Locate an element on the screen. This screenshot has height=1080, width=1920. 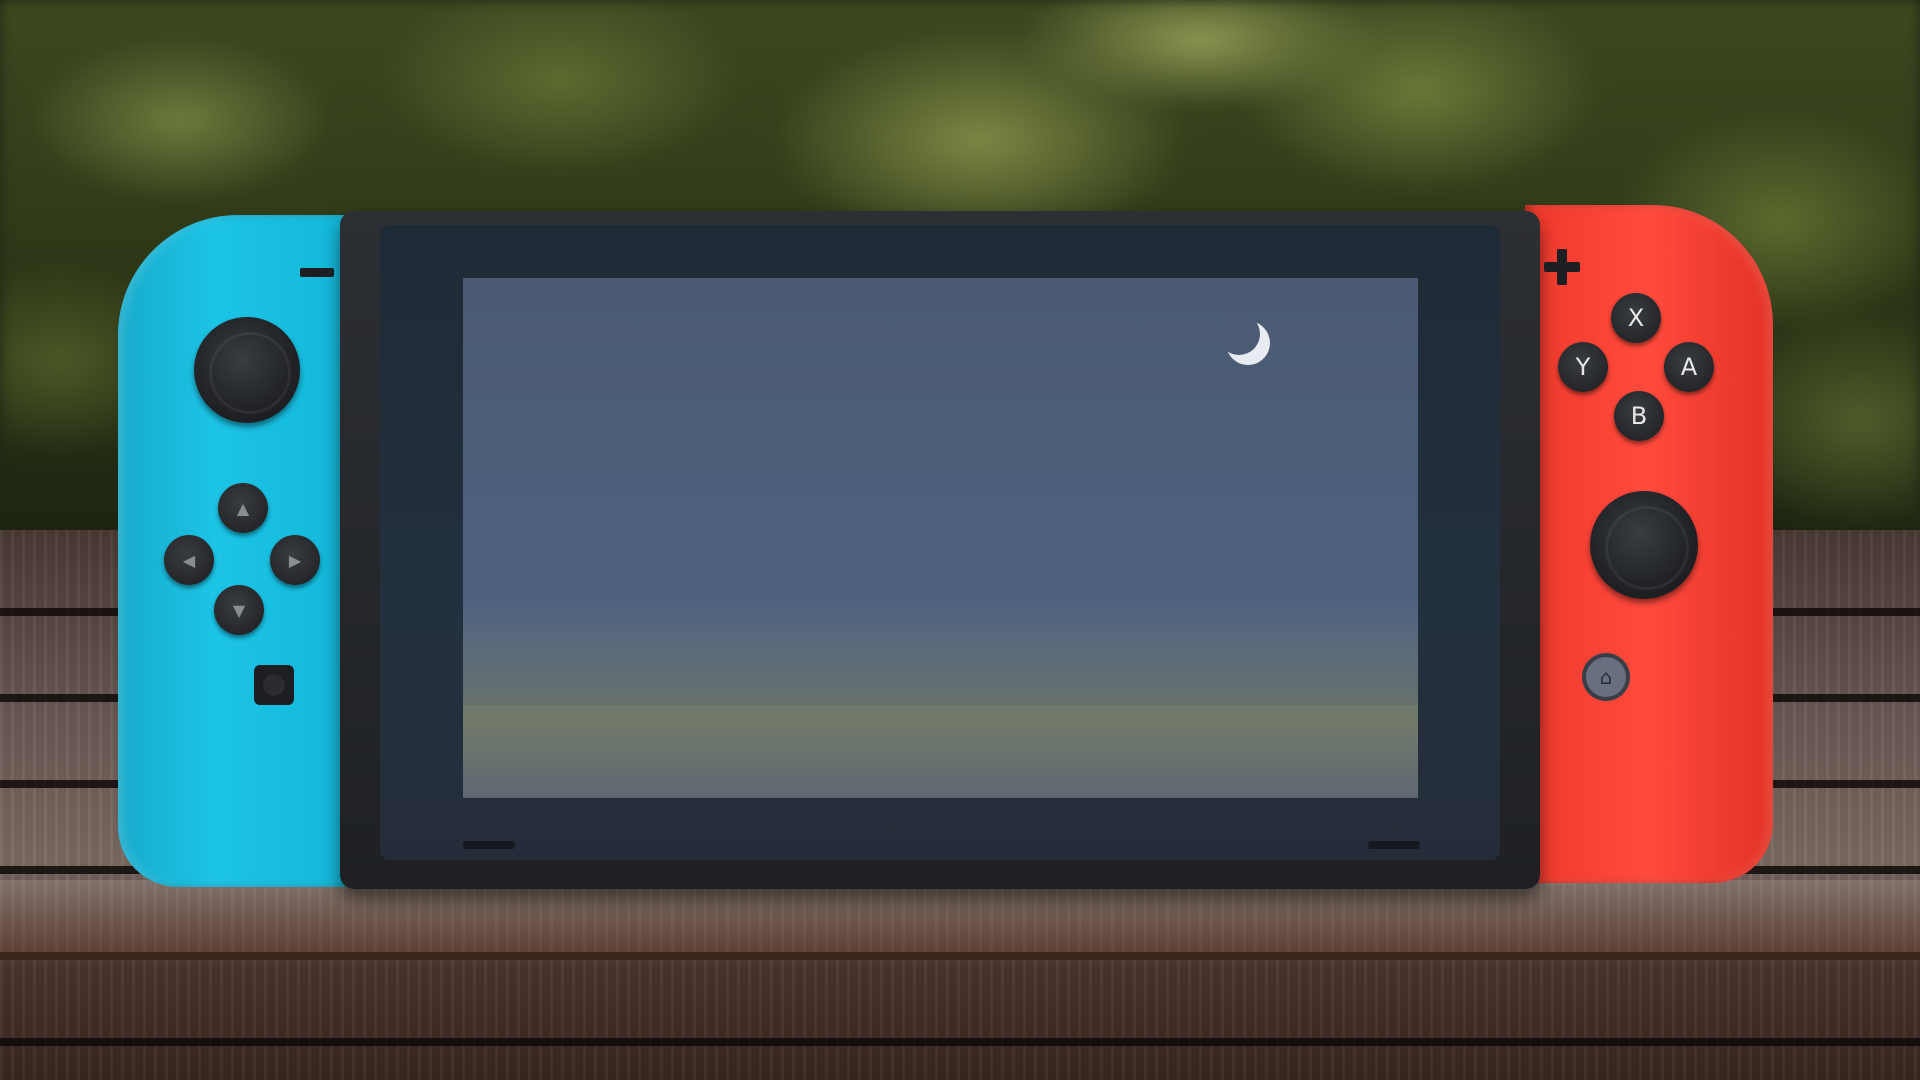
dpad-left-icon: ◀ is located at coordinates (189, 560).